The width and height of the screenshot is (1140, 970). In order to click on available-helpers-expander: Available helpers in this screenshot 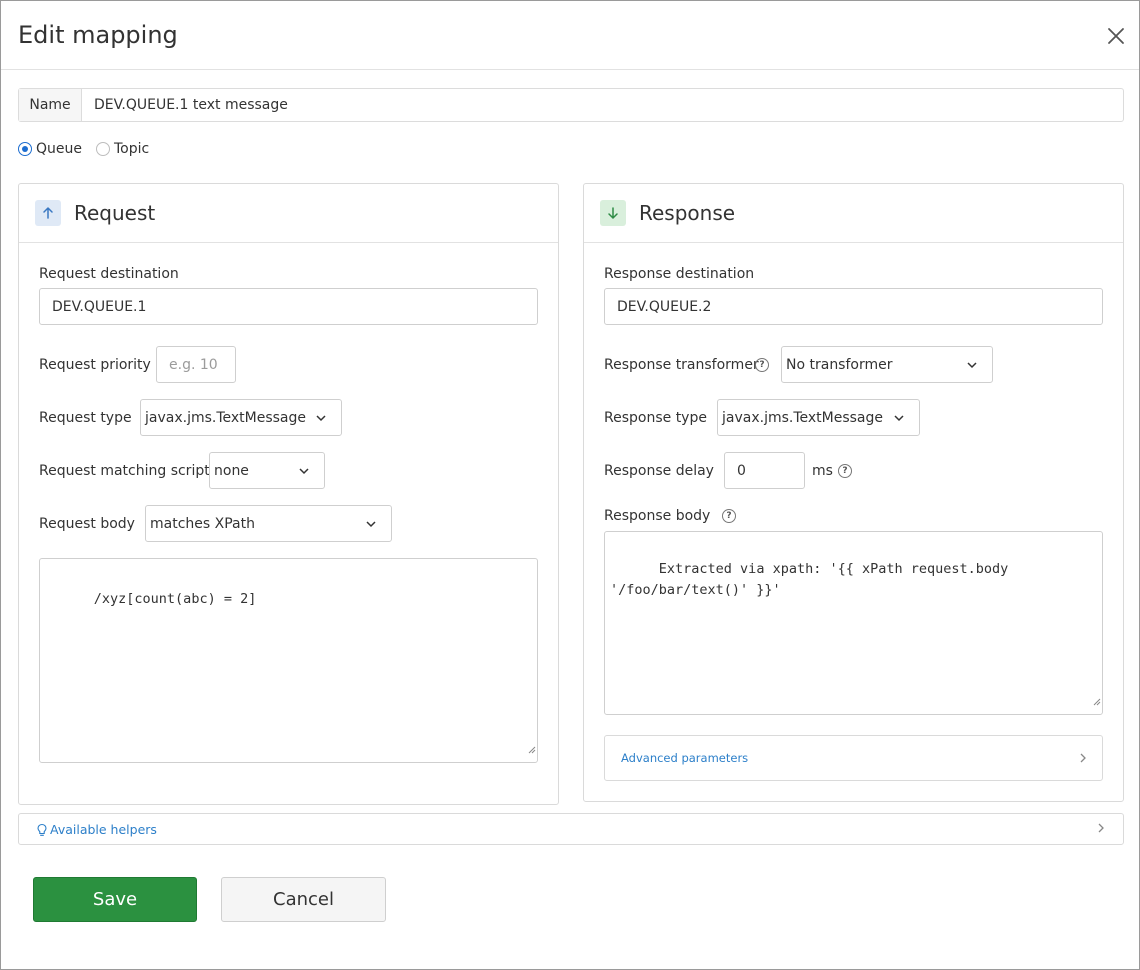, I will do `click(571, 829)`.